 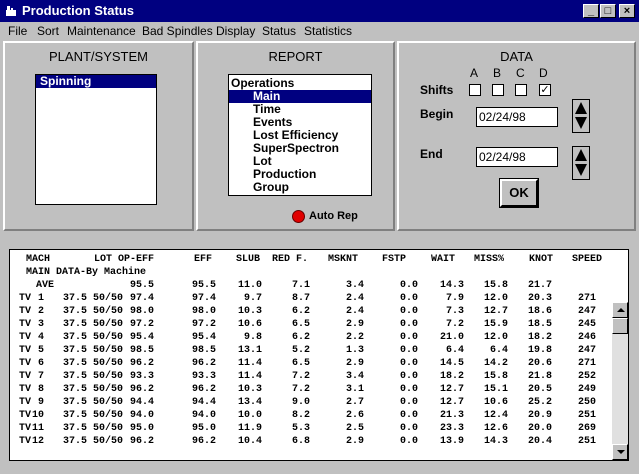 I want to click on shift-b-label: B, so click(x=497, y=73).